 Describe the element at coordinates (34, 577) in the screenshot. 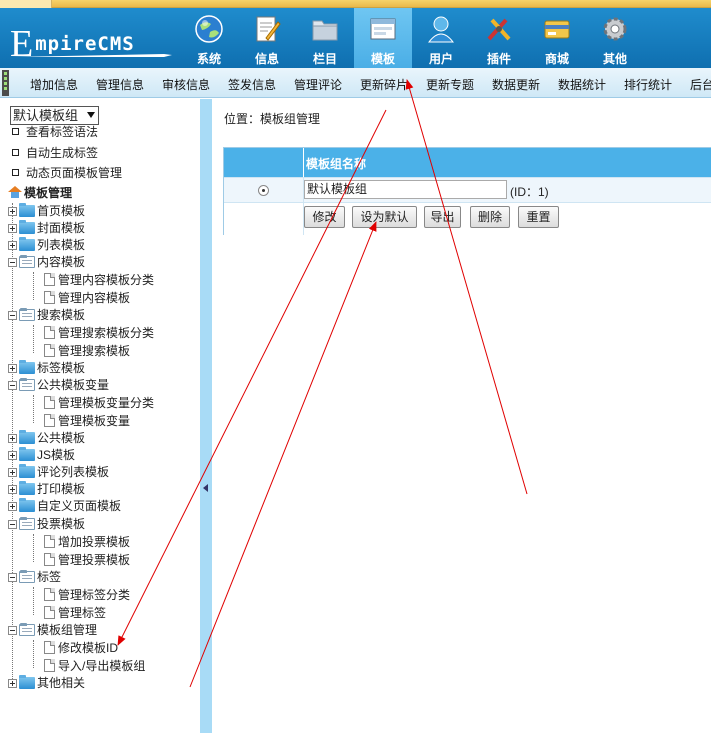

I see `tree-item-tags: 标签` at that location.